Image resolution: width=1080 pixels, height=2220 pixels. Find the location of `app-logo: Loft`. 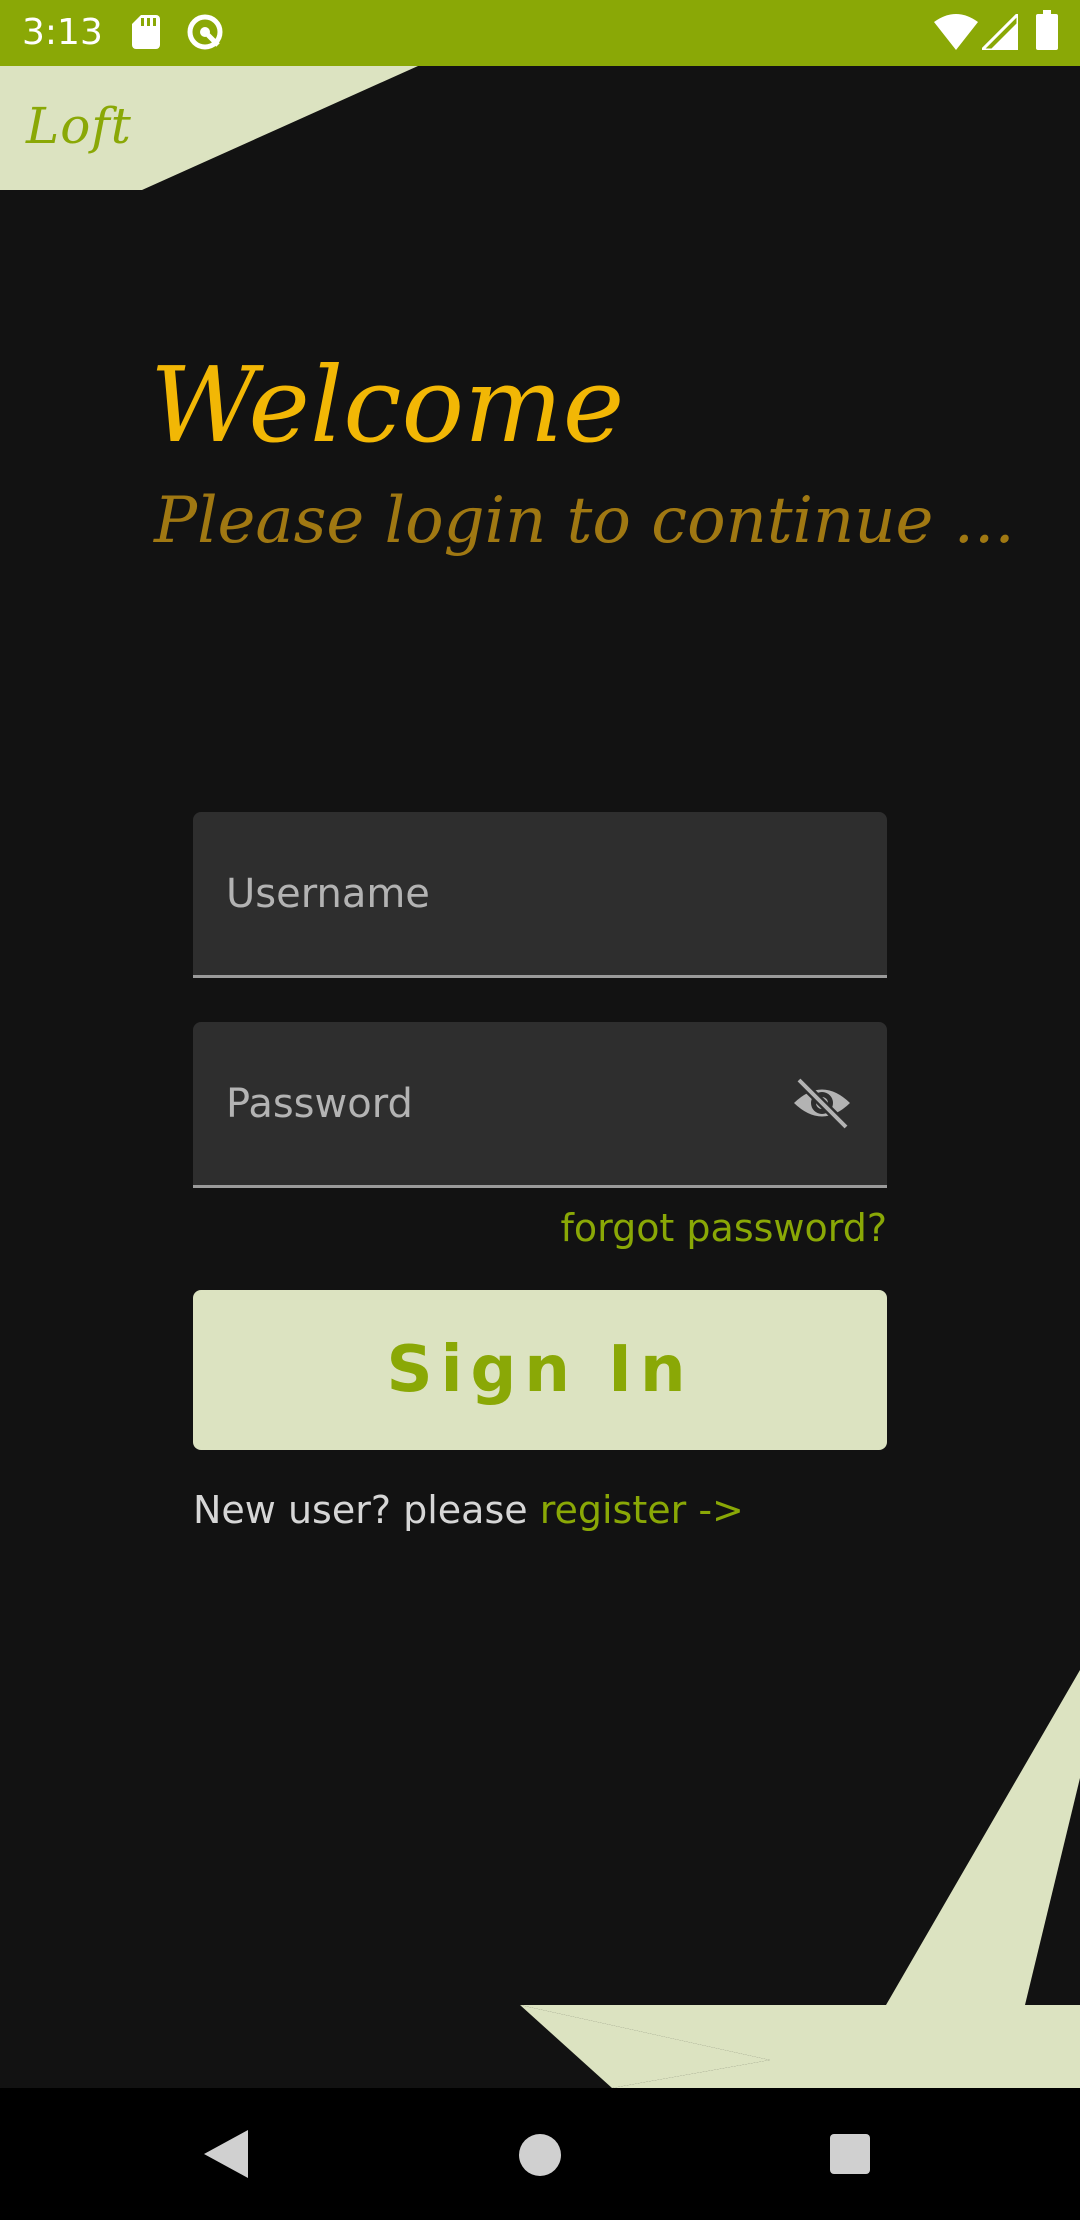

app-logo: Loft is located at coordinates (79, 126).